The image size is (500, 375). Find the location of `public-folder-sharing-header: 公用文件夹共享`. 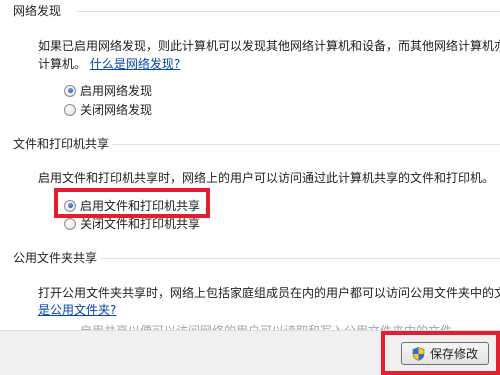

public-folder-sharing-header: 公用文件夹共享 is located at coordinates (55, 258).